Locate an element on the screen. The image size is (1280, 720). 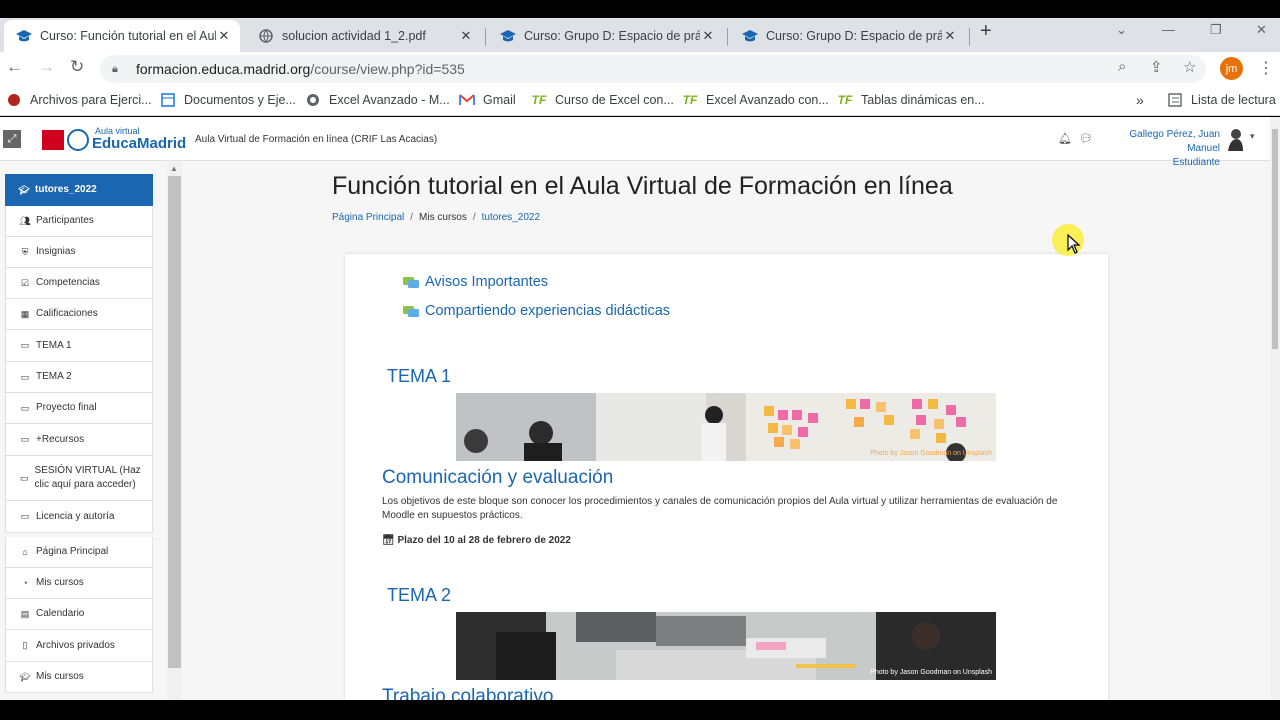
page-scroll-thumb is located at coordinates (1275, 239).